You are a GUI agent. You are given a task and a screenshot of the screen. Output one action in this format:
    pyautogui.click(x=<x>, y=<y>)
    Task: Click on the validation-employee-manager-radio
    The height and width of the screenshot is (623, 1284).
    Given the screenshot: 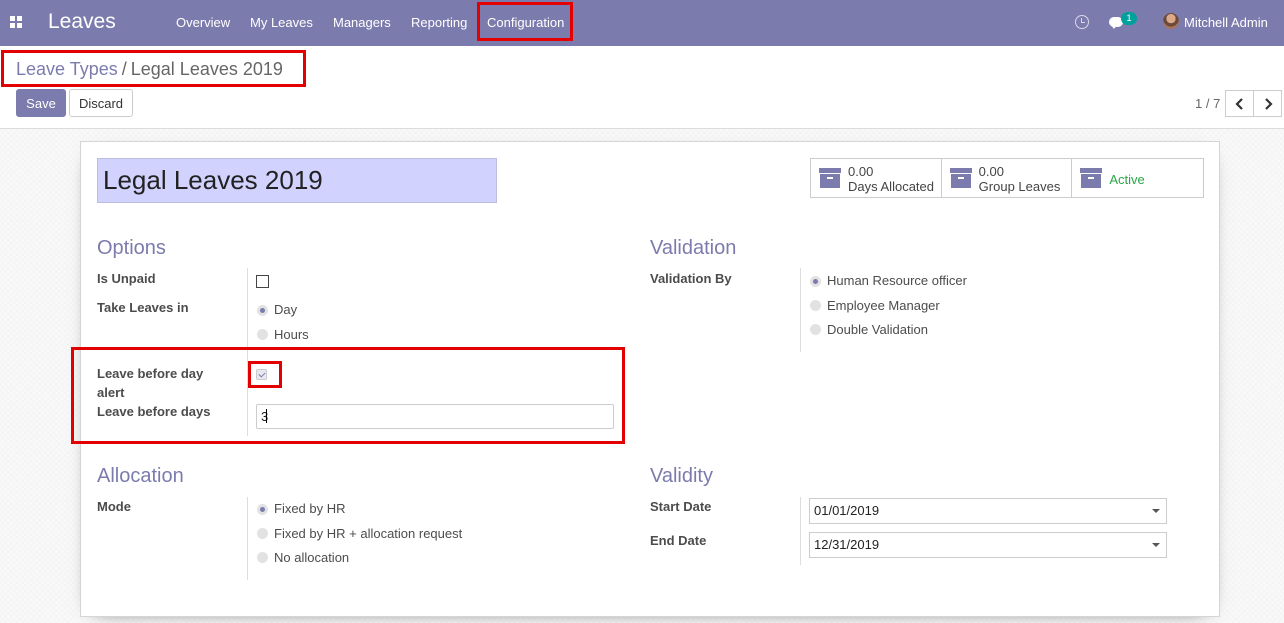 What is the action you would take?
    pyautogui.click(x=815, y=305)
    